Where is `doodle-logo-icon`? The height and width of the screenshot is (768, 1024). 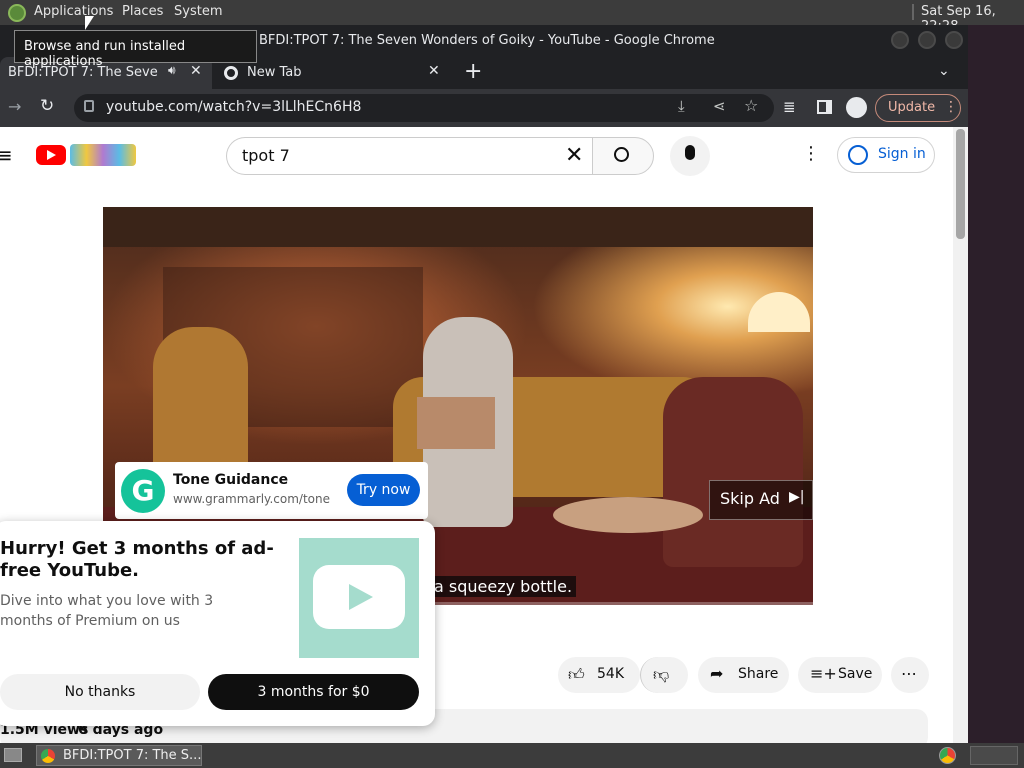
doodle-logo-icon is located at coordinates (103, 155).